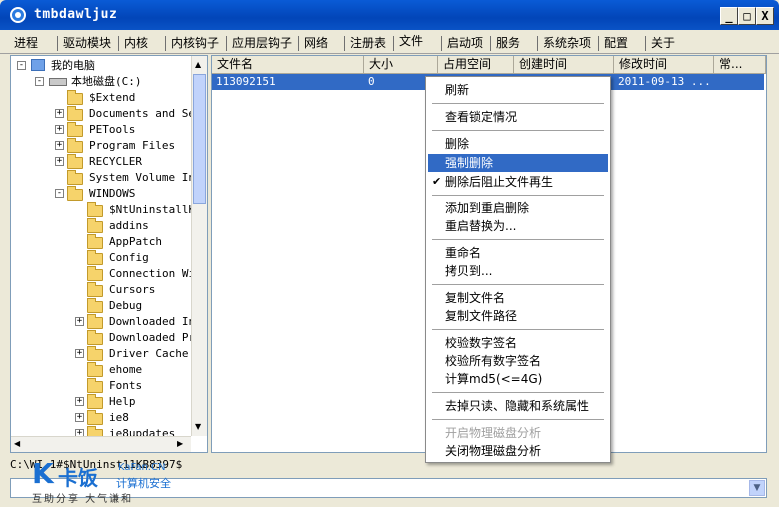 This screenshot has width=779, height=507. What do you see at coordinates (142, 467) in the screenshot?
I see `watermark-brand-en: KaFan.CN` at bounding box center [142, 467].